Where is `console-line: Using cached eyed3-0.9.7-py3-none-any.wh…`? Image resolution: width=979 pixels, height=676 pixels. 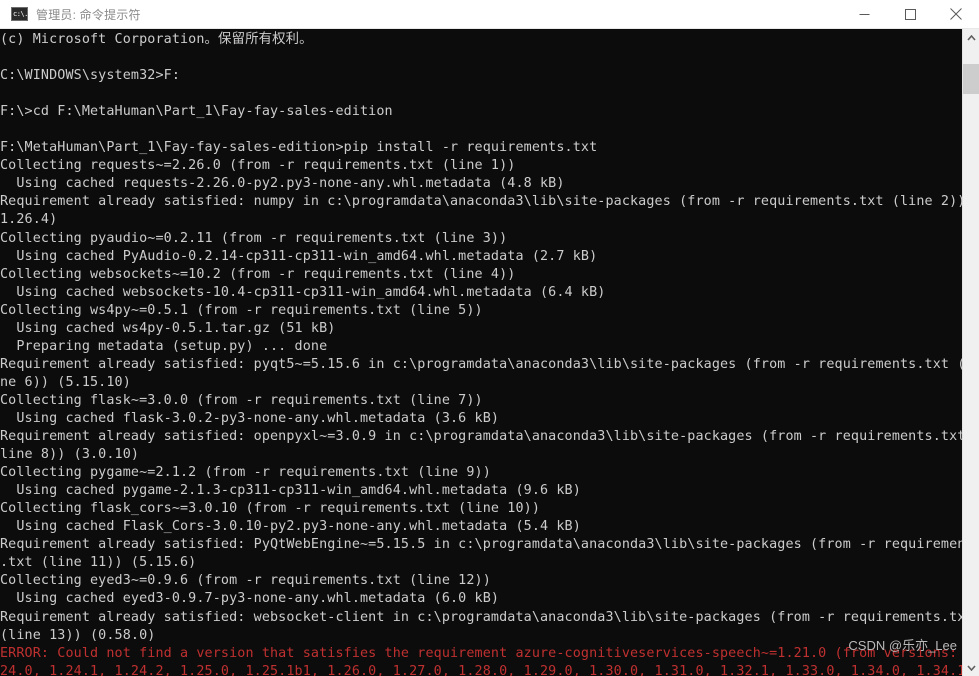 console-line: Using cached eyed3-0.9.7-py3-none-any.wh… is located at coordinates (250, 599).